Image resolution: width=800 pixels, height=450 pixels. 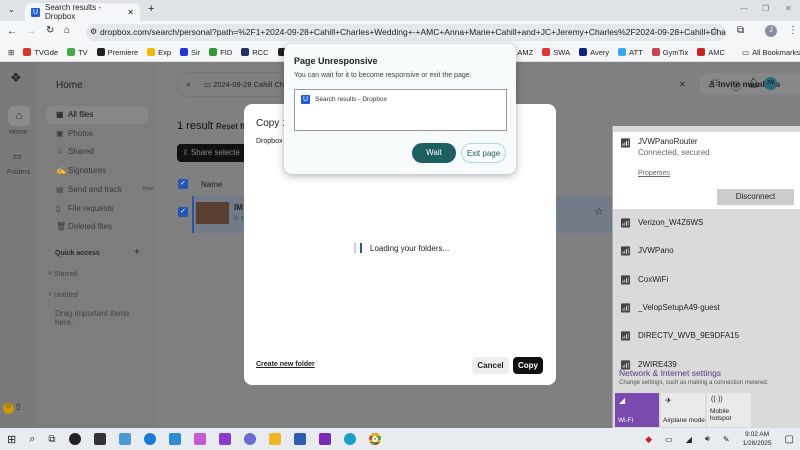 I want to click on create-new-folder-link: Create new folder, so click(x=285, y=364).